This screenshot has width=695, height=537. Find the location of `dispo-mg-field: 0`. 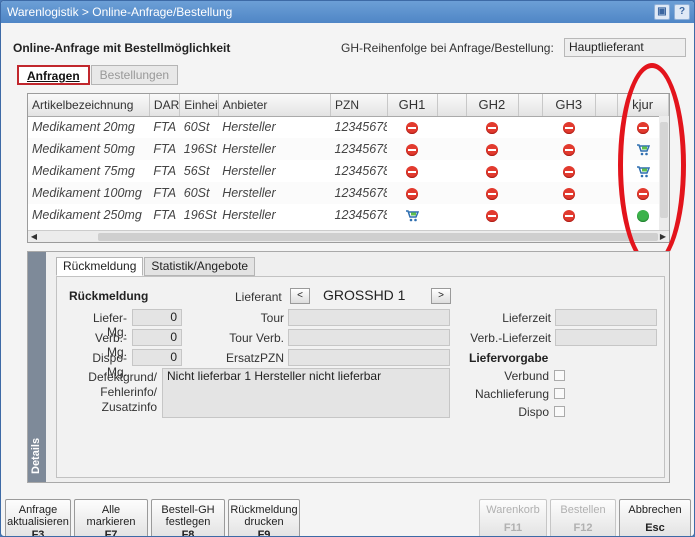

dispo-mg-field: 0 is located at coordinates (157, 357).